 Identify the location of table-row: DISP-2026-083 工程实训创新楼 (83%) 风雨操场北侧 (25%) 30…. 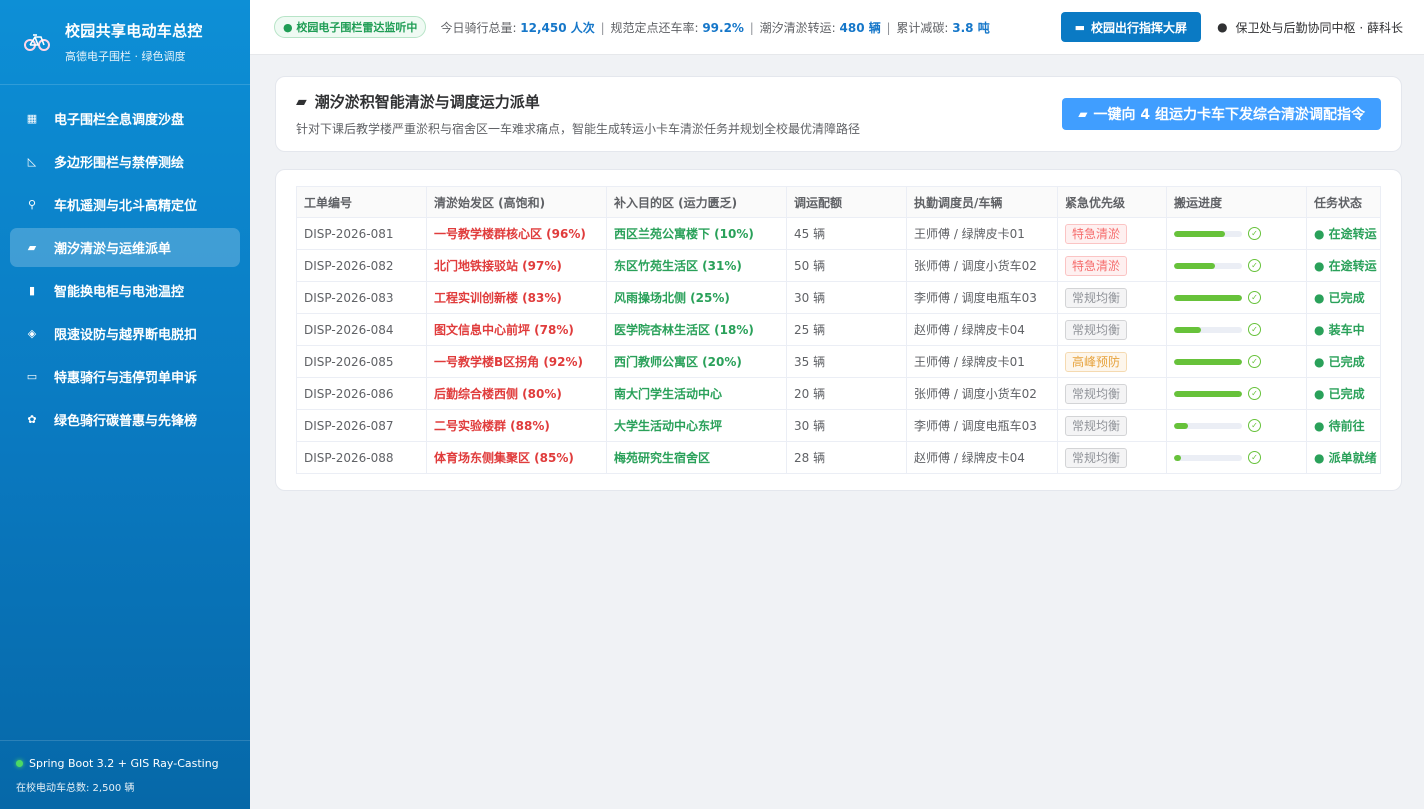
(838, 297).